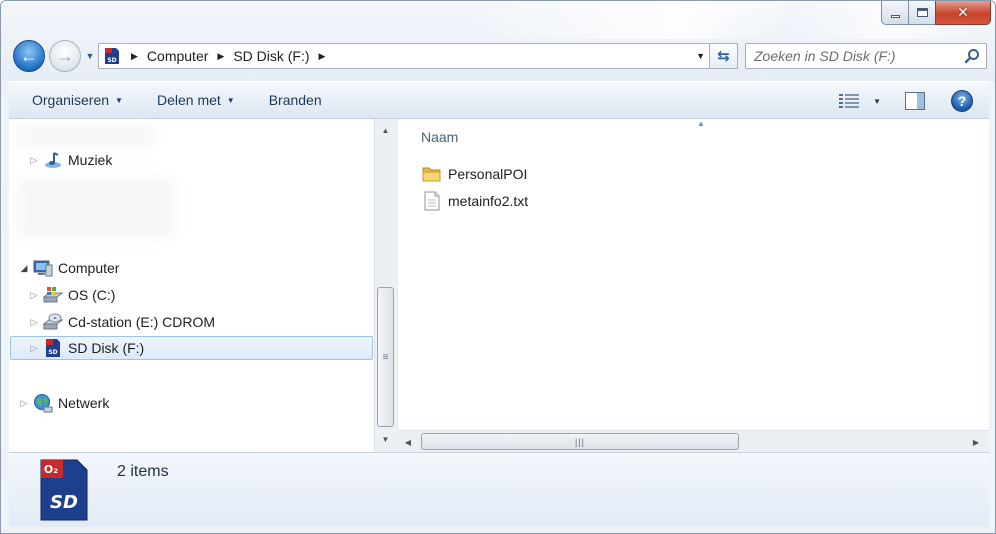 The height and width of the screenshot is (534, 996). Describe the element at coordinates (432, 174) in the screenshot. I see `folder-icon` at that location.